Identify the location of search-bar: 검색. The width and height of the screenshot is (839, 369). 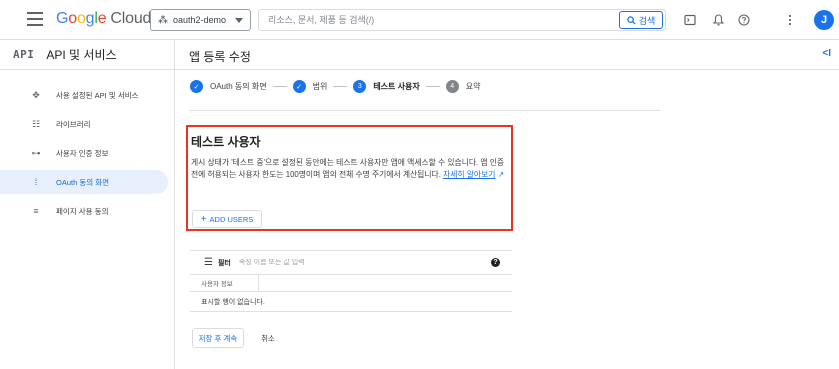
(462, 20).